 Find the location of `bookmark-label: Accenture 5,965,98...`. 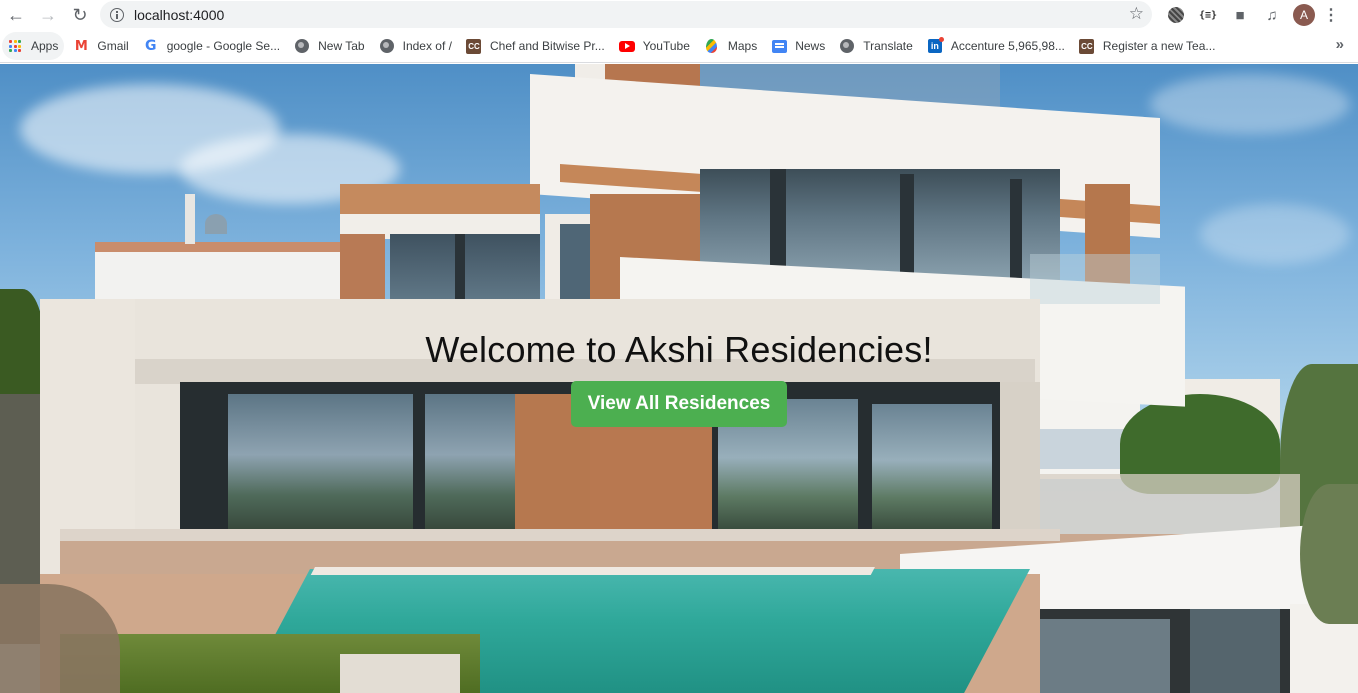

bookmark-label: Accenture 5,965,98... is located at coordinates (1007, 46).